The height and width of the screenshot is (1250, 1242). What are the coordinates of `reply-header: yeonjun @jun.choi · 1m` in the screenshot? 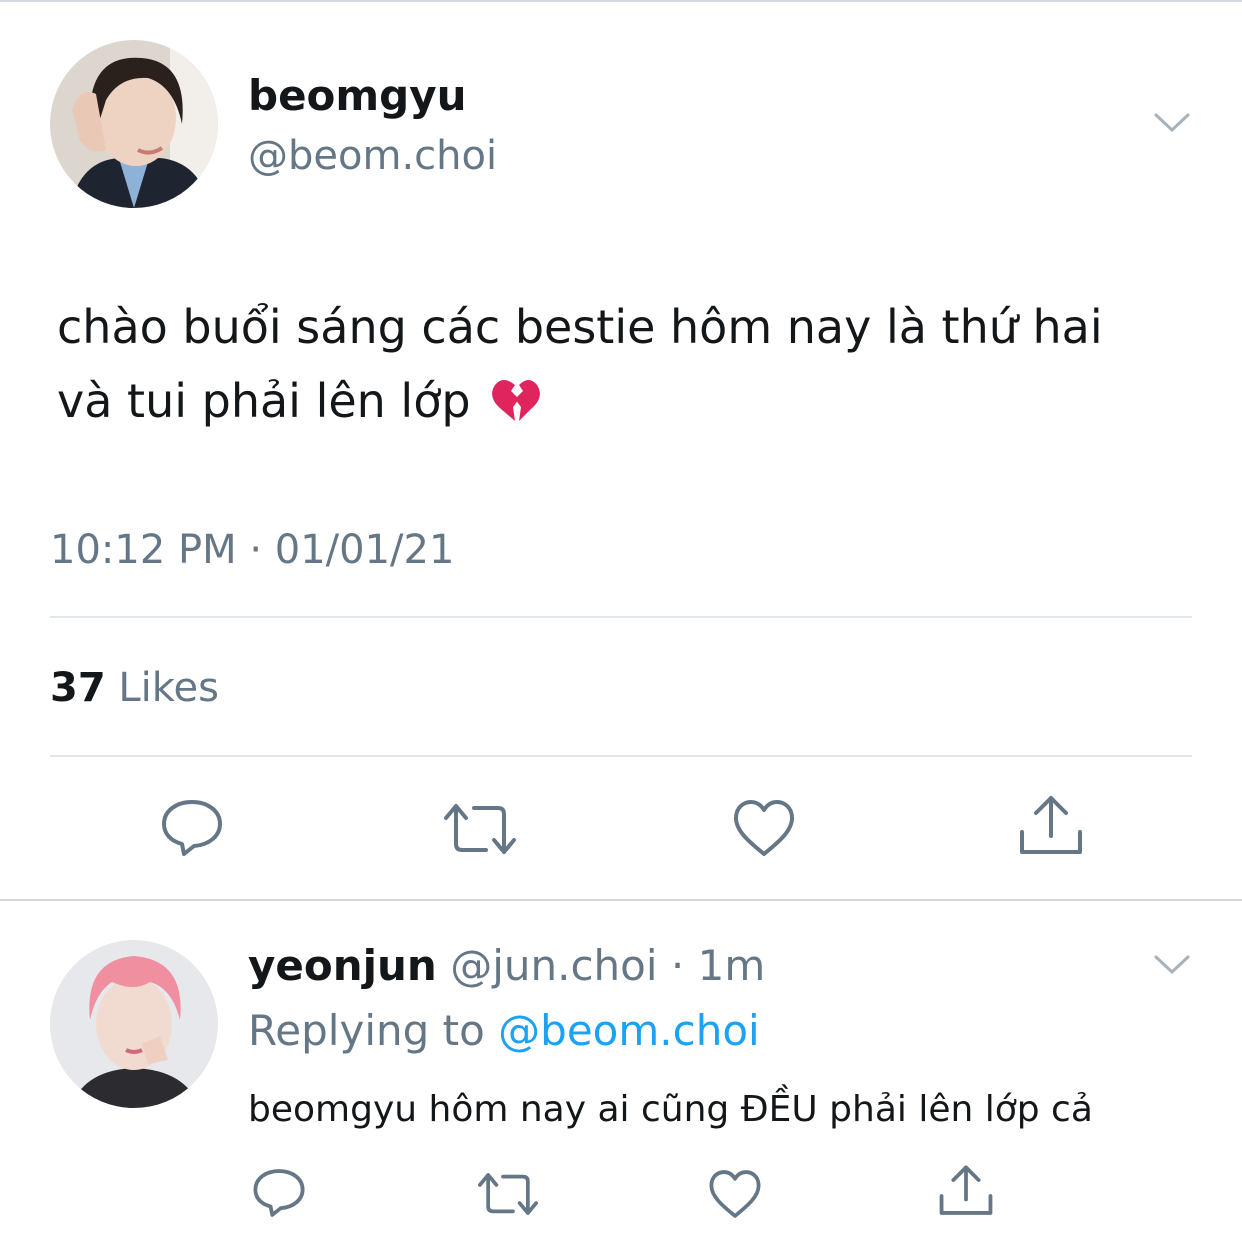 It's located at (506, 966).